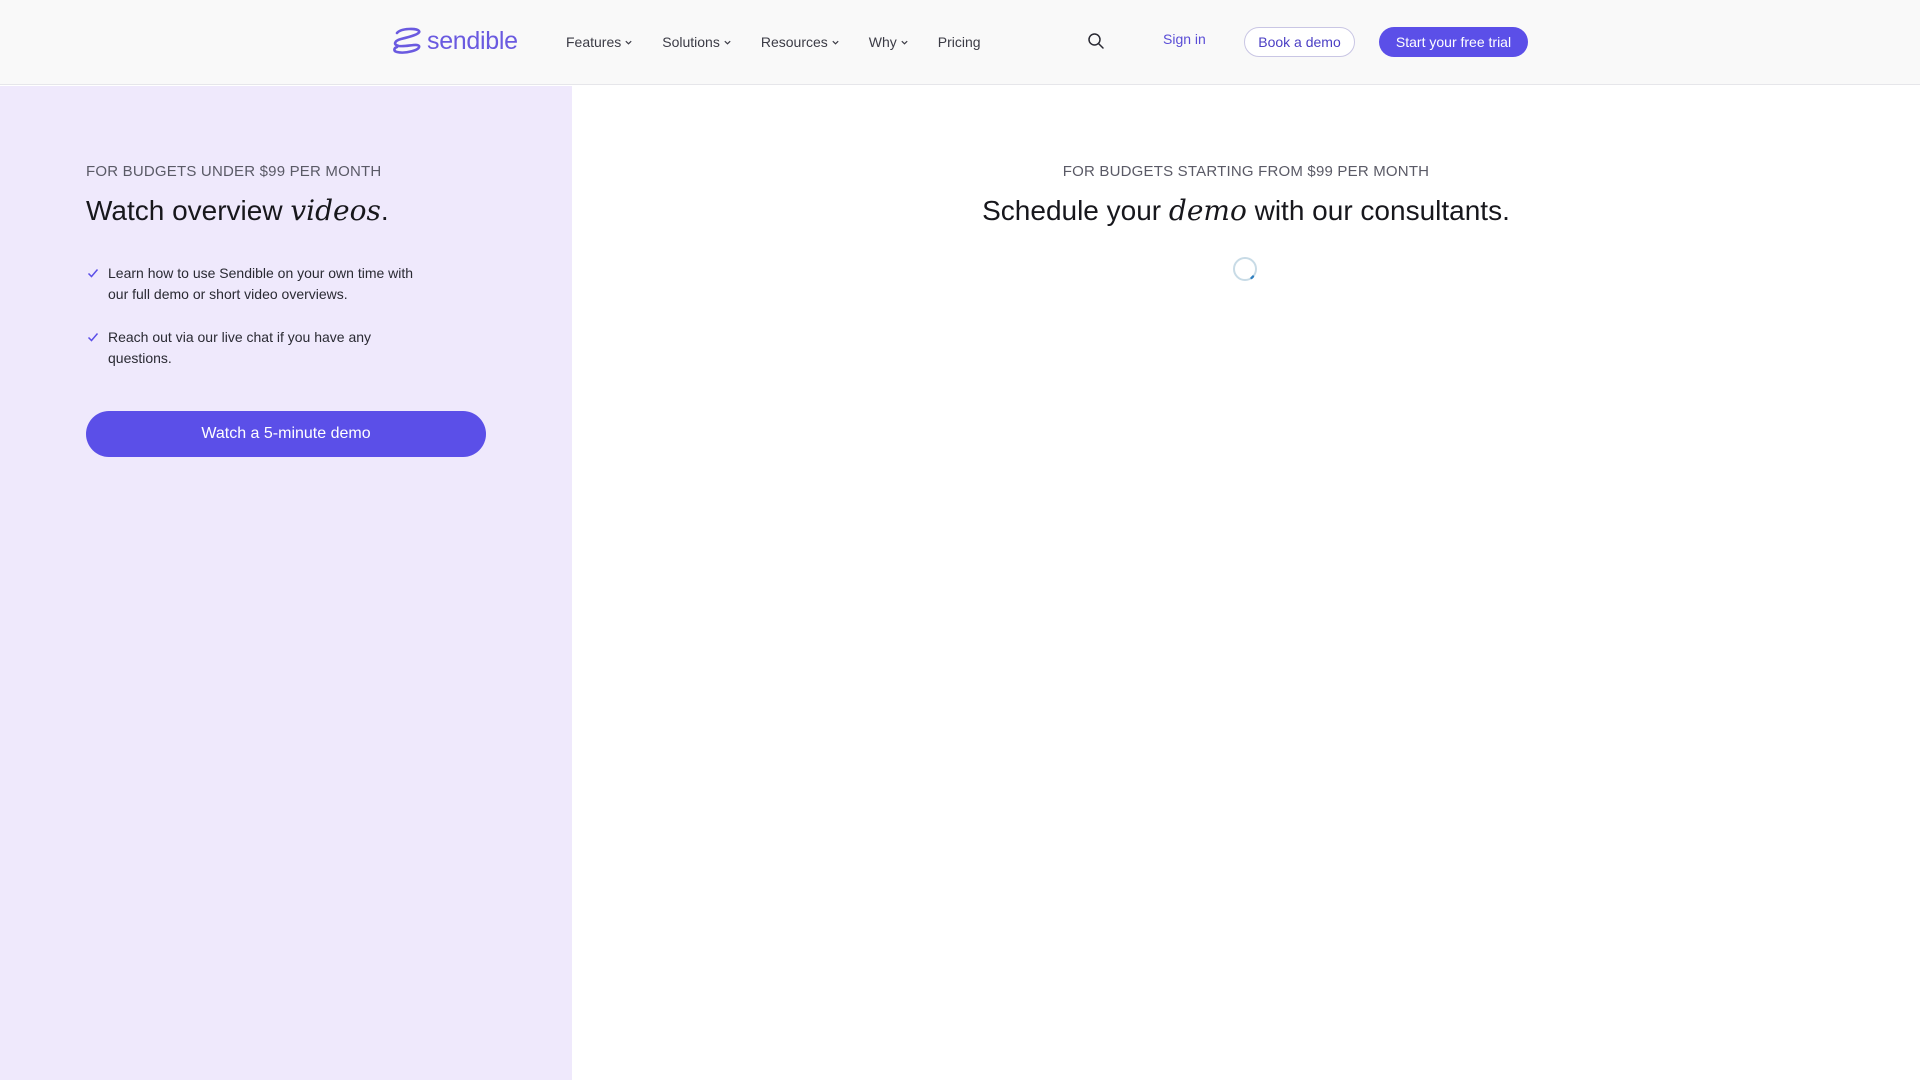 This screenshot has height=1080, width=1920. I want to click on main-nav: Features Solutions Resources Why Pricing, so click(788, 42).